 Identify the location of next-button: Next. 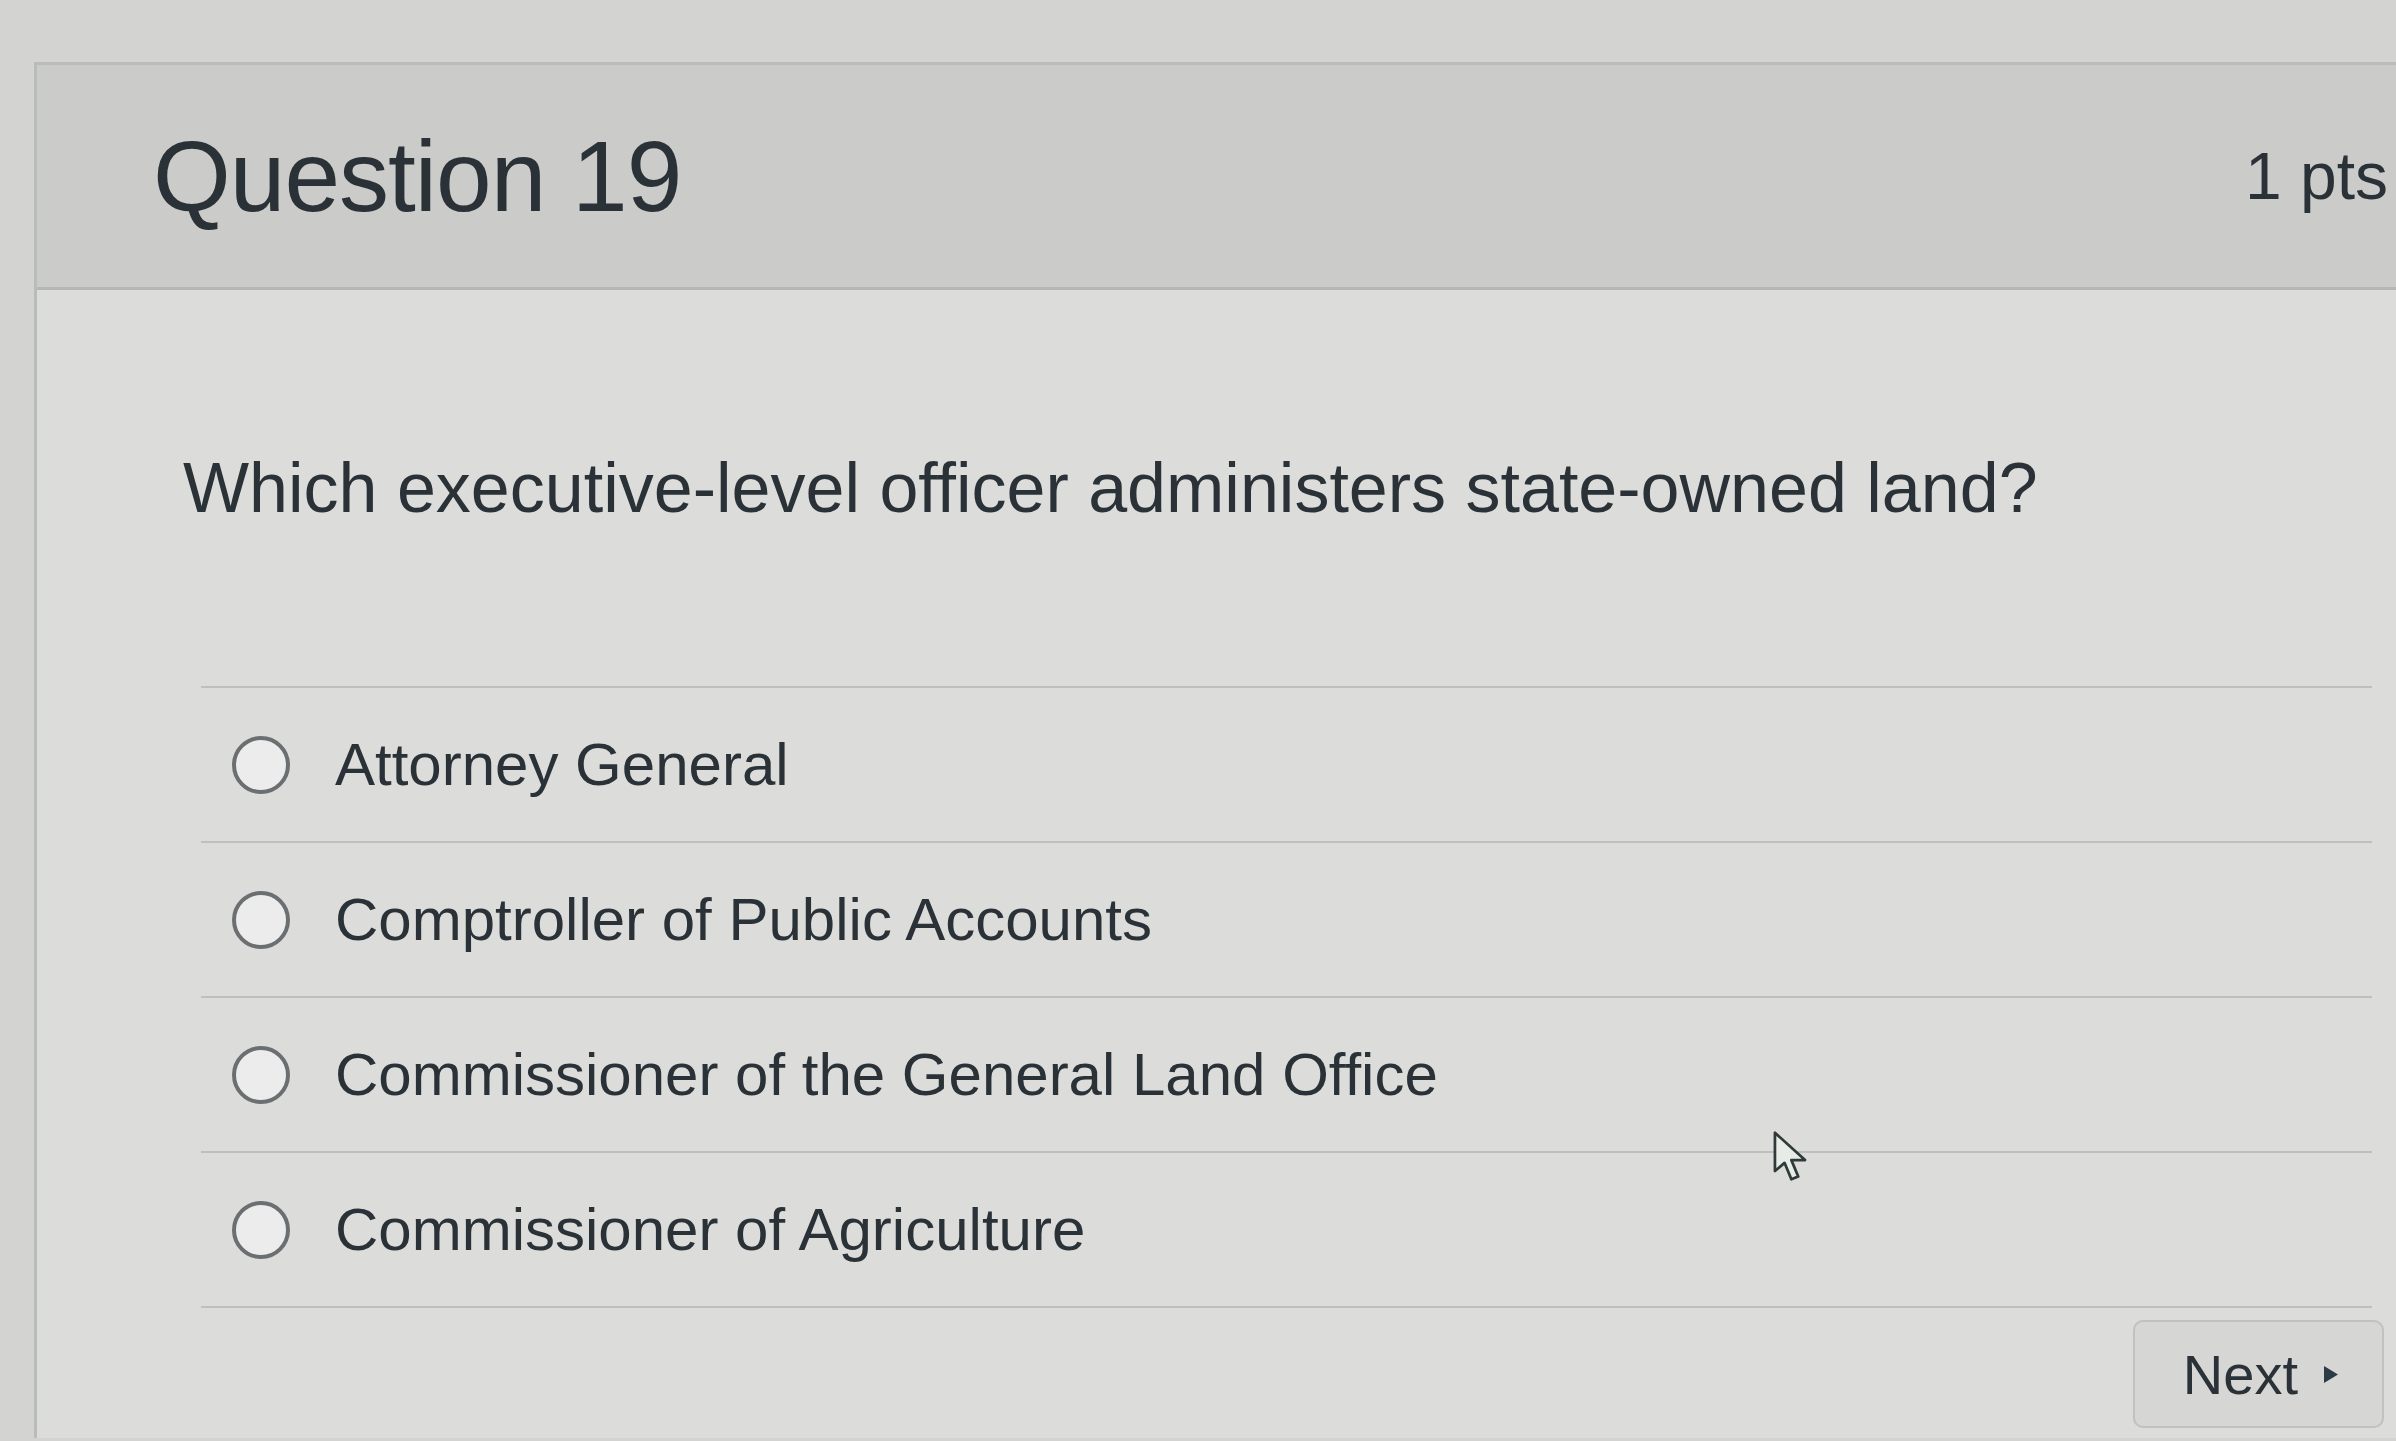
(2258, 1374).